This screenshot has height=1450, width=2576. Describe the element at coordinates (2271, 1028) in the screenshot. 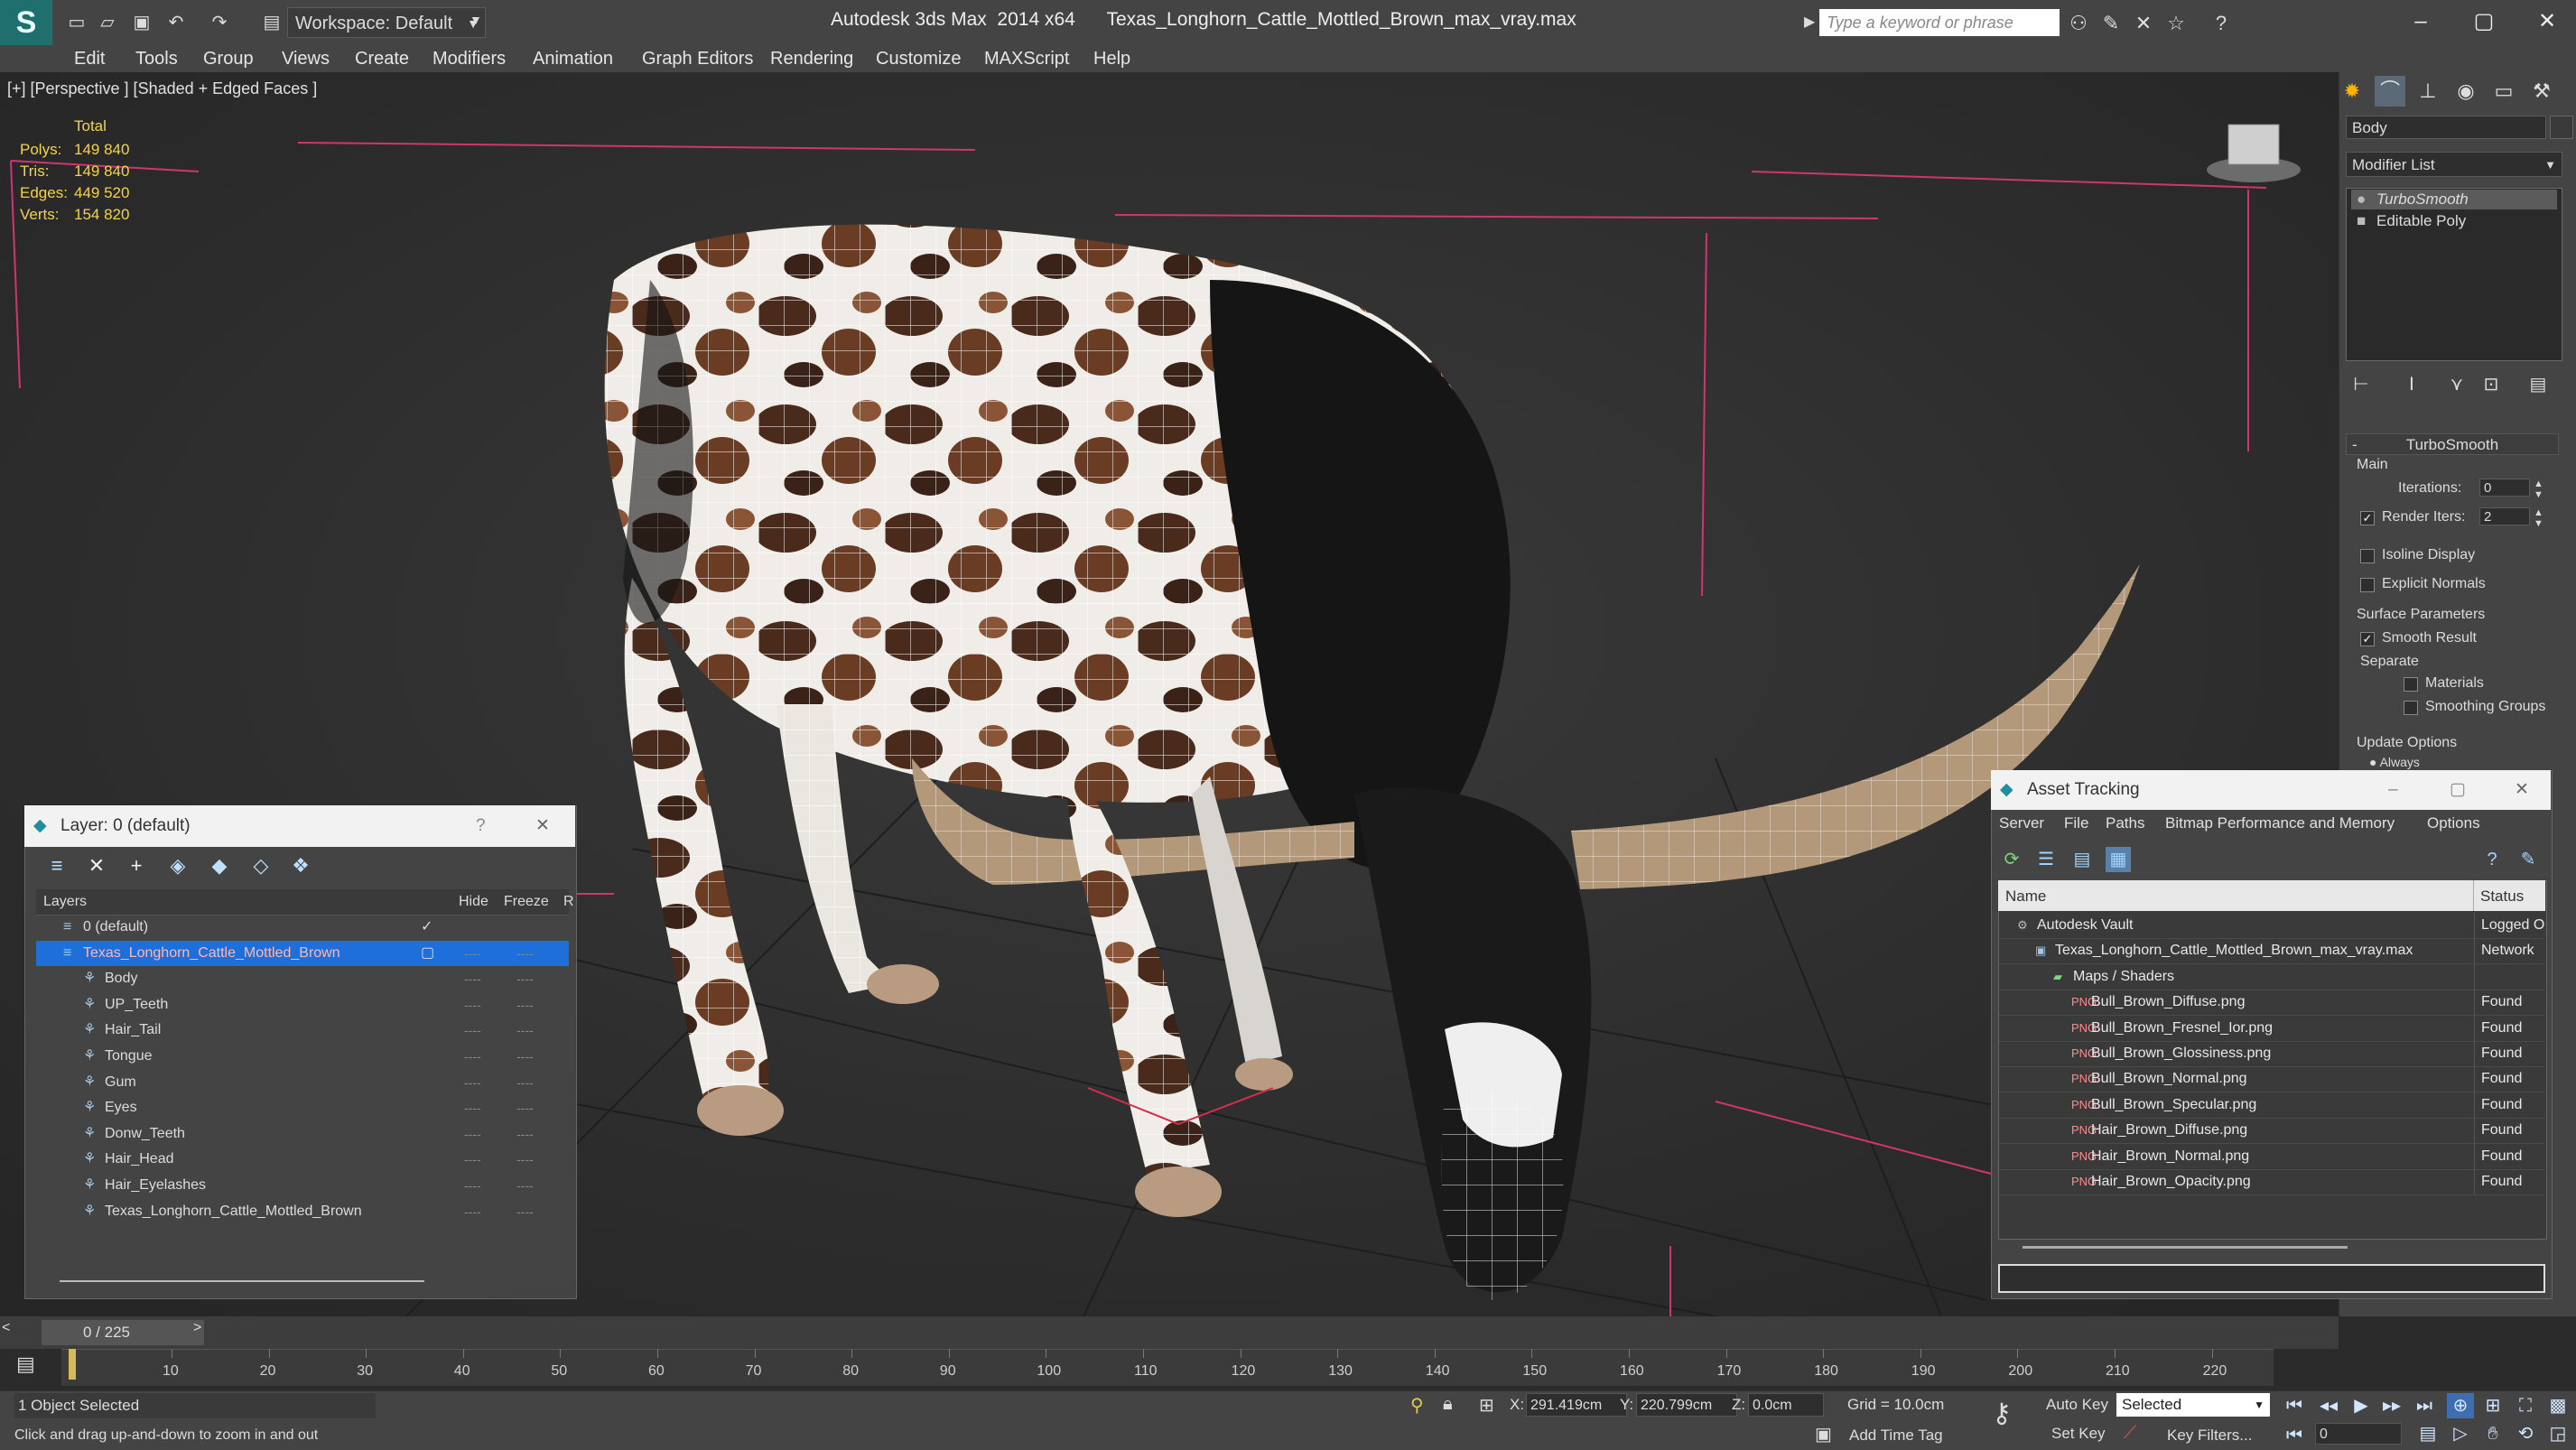

I see `asset-row: PNG Bull_Brown_Fresnel_Ior.png Found` at that location.